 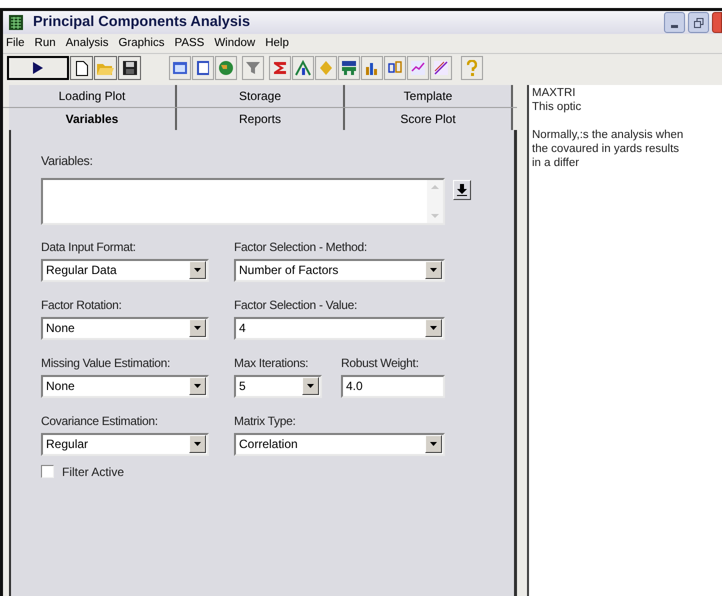 What do you see at coordinates (141, 22) in the screenshot?
I see `window-title: Principal Components Analysis` at bounding box center [141, 22].